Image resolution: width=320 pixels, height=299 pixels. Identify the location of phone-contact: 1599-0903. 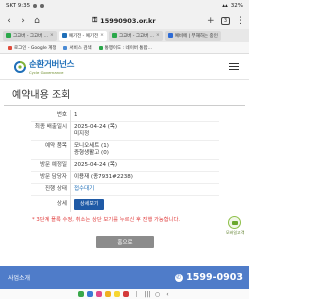
(209, 277).